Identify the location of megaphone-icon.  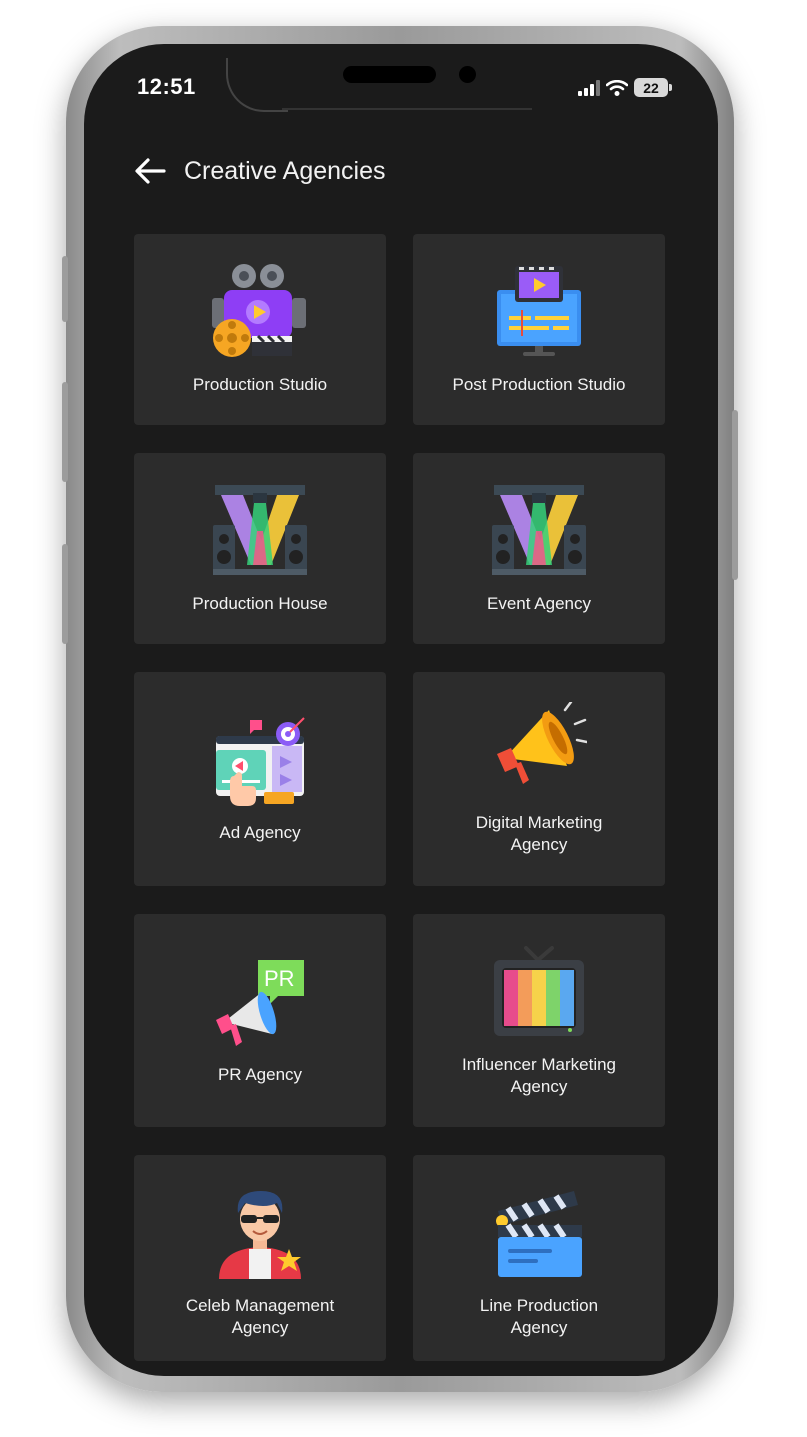
(542, 743).